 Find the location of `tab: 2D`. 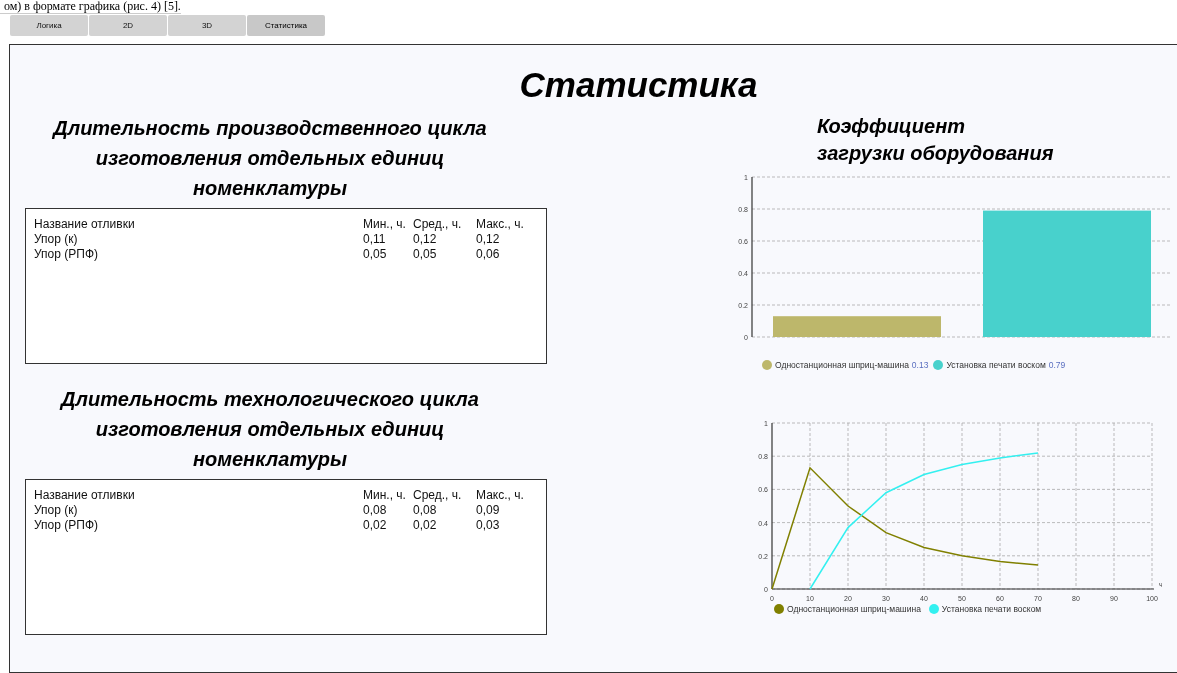

tab: 2D is located at coordinates (128, 25).